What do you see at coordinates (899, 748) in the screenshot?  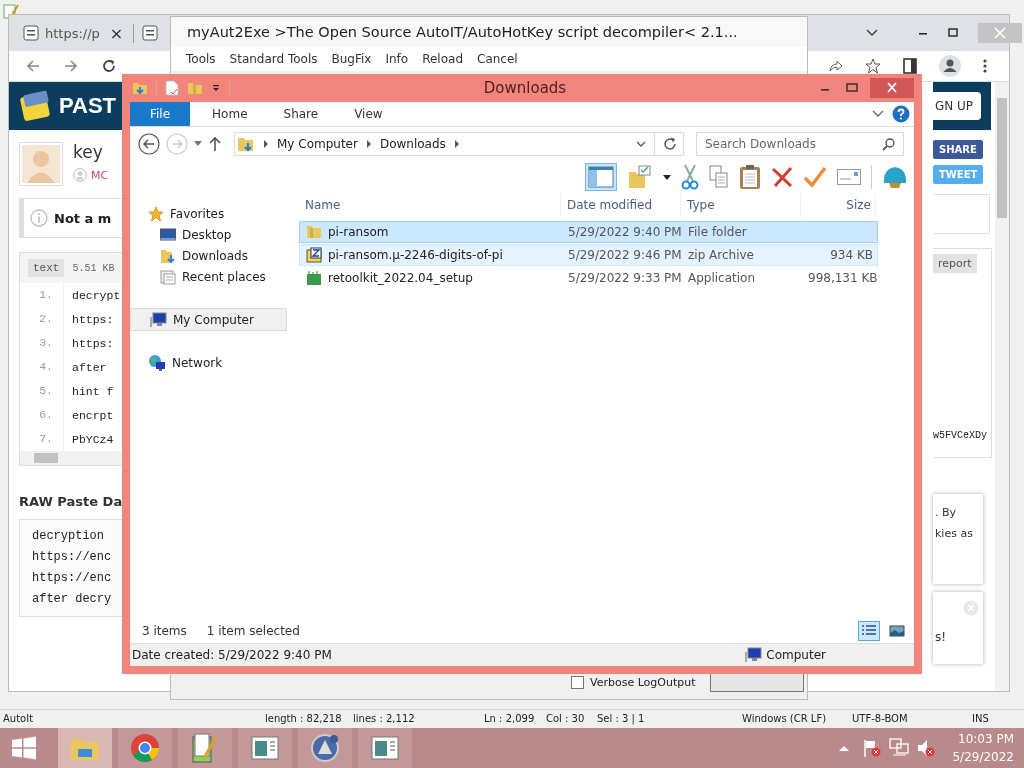 I see `network-icon` at bounding box center [899, 748].